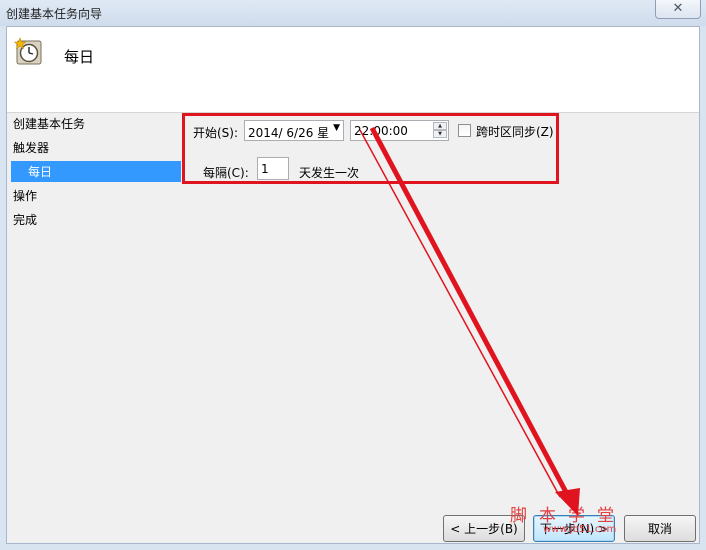 The height and width of the screenshot is (550, 706). I want to click on step-finish: 完成, so click(25, 219).